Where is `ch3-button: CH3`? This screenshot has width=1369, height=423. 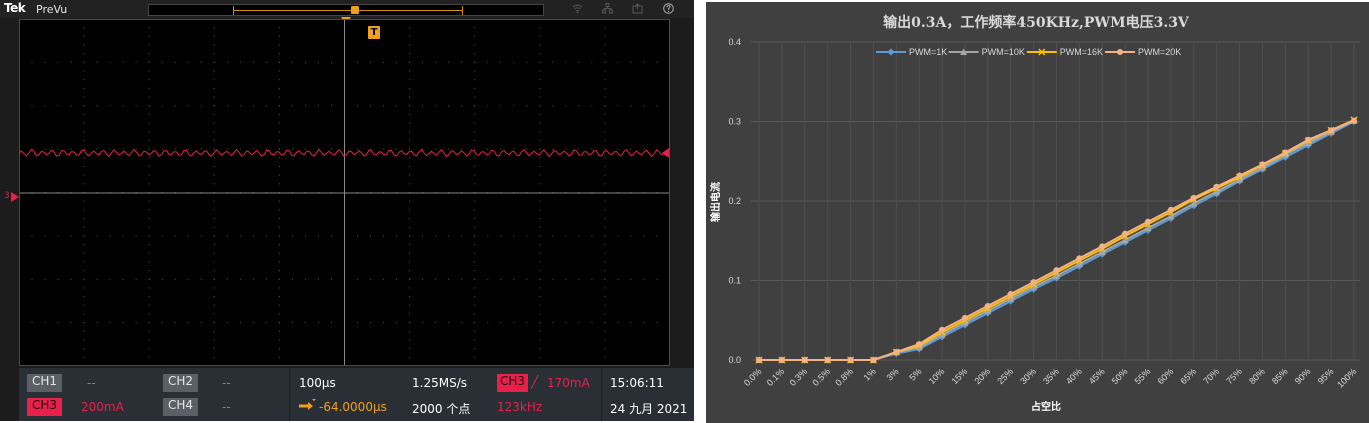
ch3-button: CH3 is located at coordinates (45, 407).